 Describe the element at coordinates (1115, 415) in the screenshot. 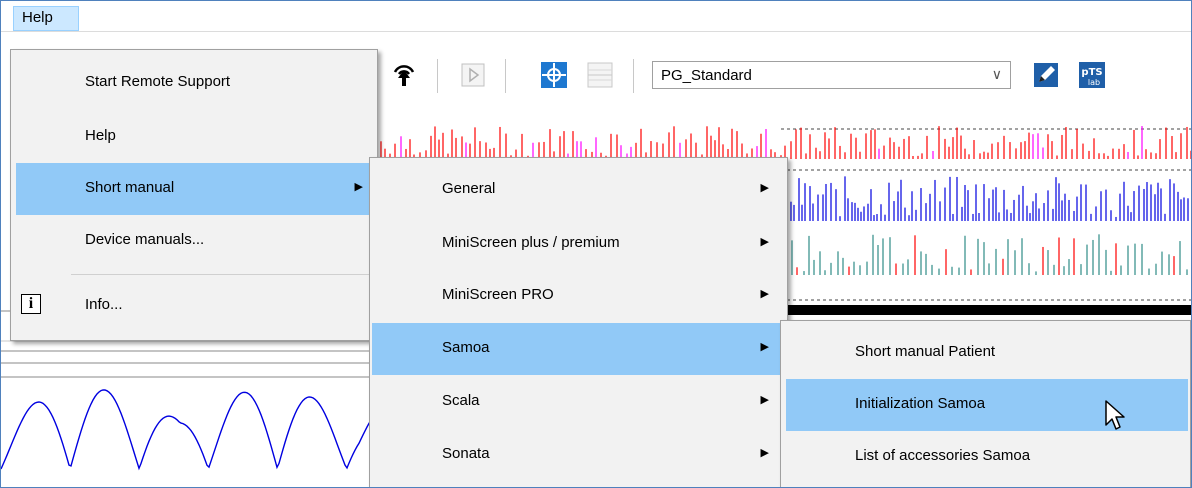

I see `mouse-cursor-icon` at that location.